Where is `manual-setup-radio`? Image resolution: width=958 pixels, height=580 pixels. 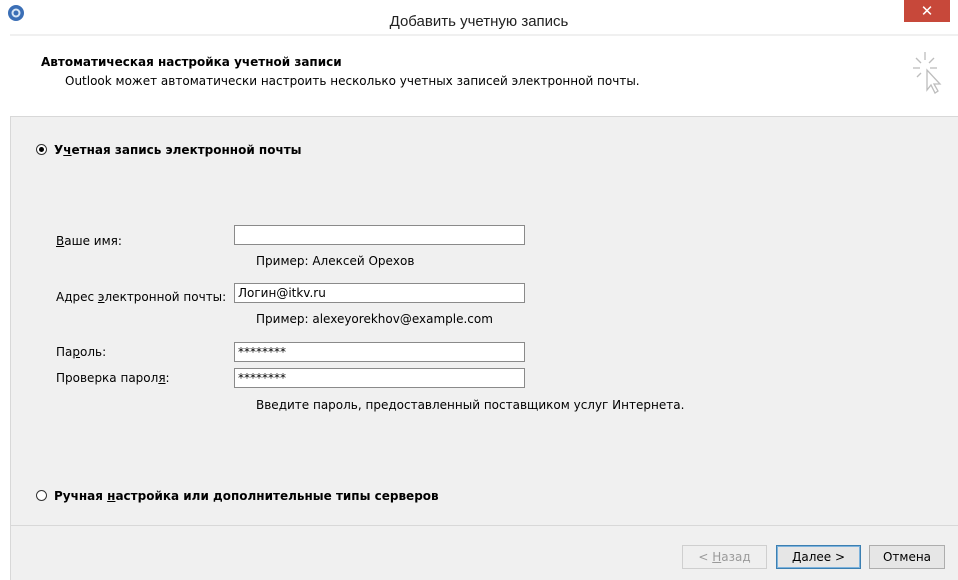
manual-setup-radio is located at coordinates (41, 495).